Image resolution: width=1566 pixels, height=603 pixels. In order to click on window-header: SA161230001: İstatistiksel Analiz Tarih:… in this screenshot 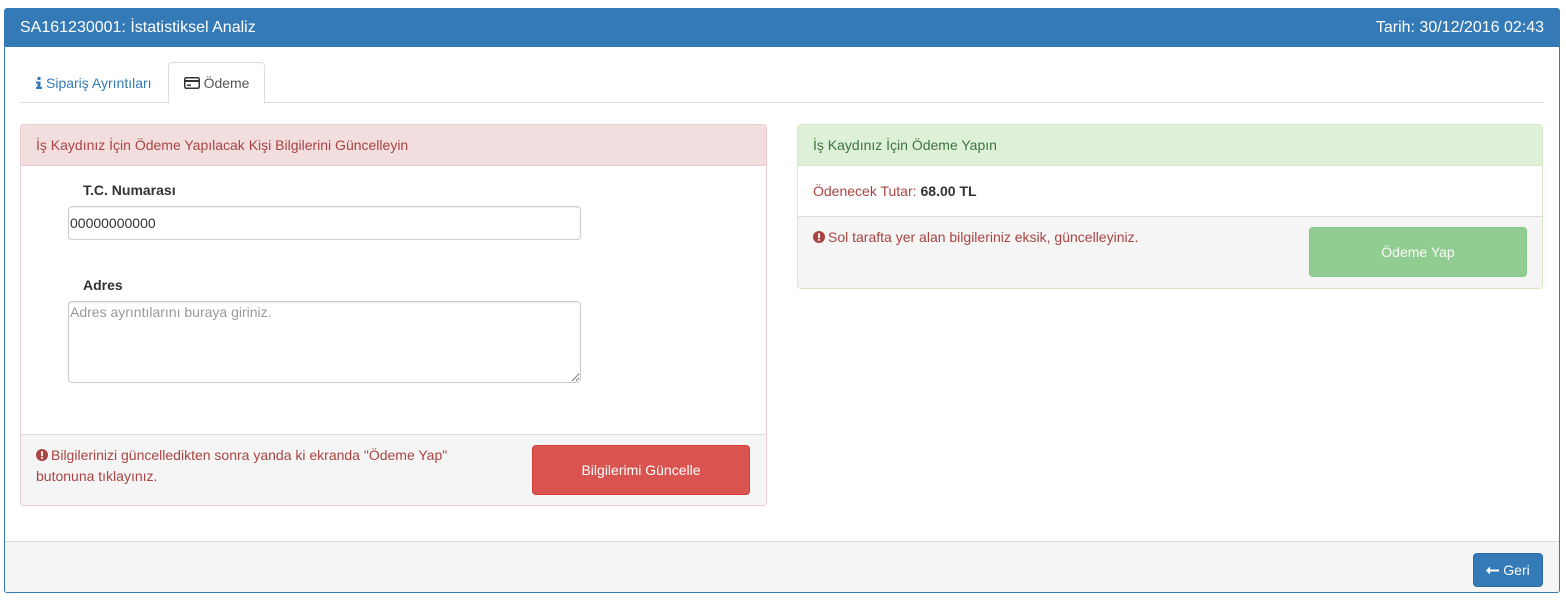, I will do `click(782, 28)`.